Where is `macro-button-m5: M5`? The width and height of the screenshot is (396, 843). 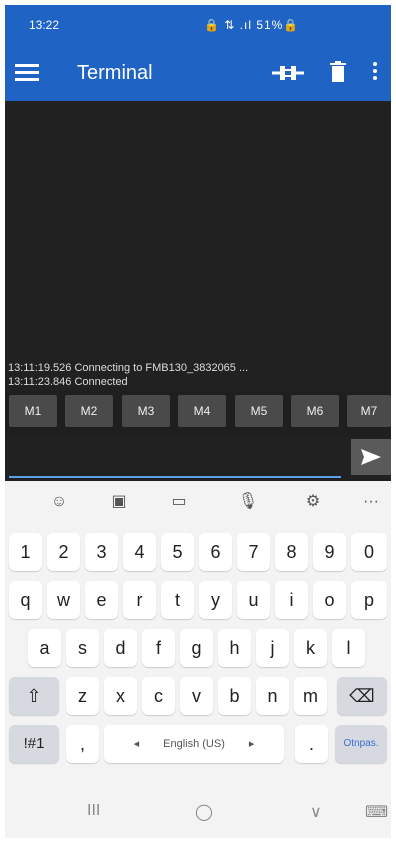
macro-button-m5: M5 is located at coordinates (259, 411).